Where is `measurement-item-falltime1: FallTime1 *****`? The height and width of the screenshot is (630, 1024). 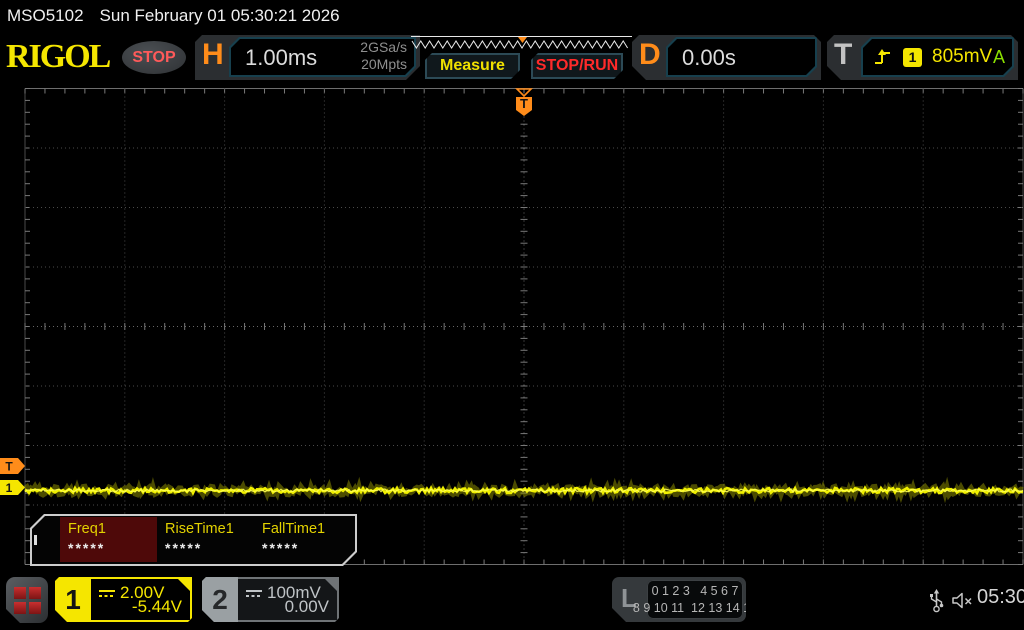 measurement-item-falltime1: FallTime1 ***** is located at coordinates (302, 539).